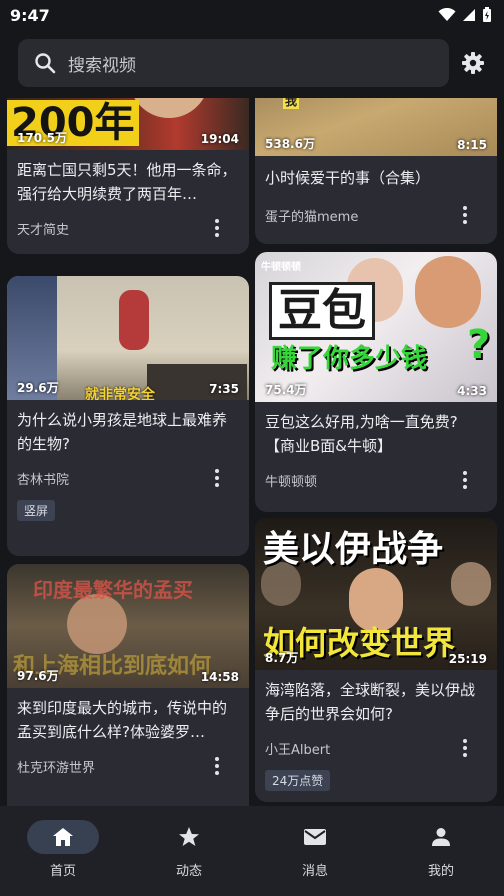 The width and height of the screenshot is (504, 896). Describe the element at coordinates (102, 65) in the screenshot. I see `search-placeholder: 搜索视频` at that location.